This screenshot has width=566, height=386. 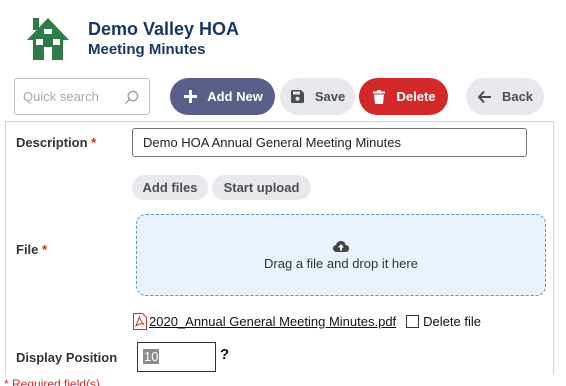 I want to click on save-label: Save, so click(x=330, y=96).